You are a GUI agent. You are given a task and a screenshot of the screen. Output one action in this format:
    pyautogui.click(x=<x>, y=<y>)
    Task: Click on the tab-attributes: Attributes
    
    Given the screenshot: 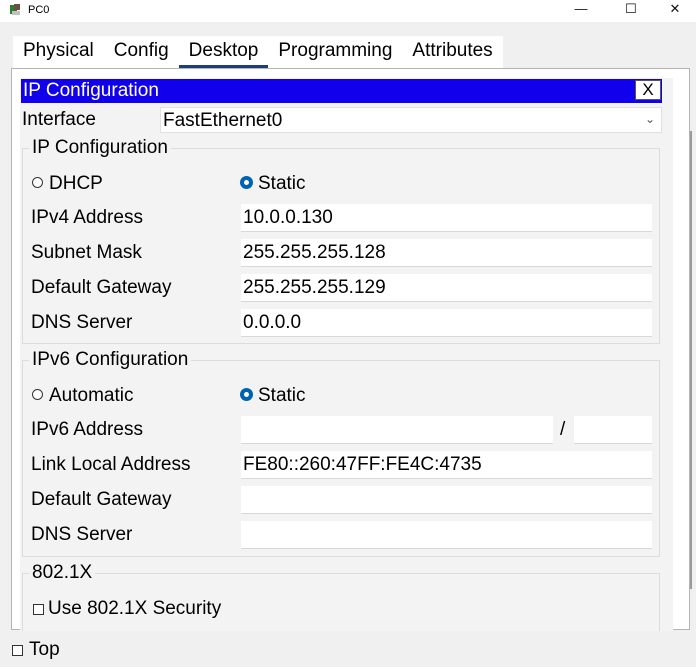 What is the action you would take?
    pyautogui.click(x=452, y=52)
    